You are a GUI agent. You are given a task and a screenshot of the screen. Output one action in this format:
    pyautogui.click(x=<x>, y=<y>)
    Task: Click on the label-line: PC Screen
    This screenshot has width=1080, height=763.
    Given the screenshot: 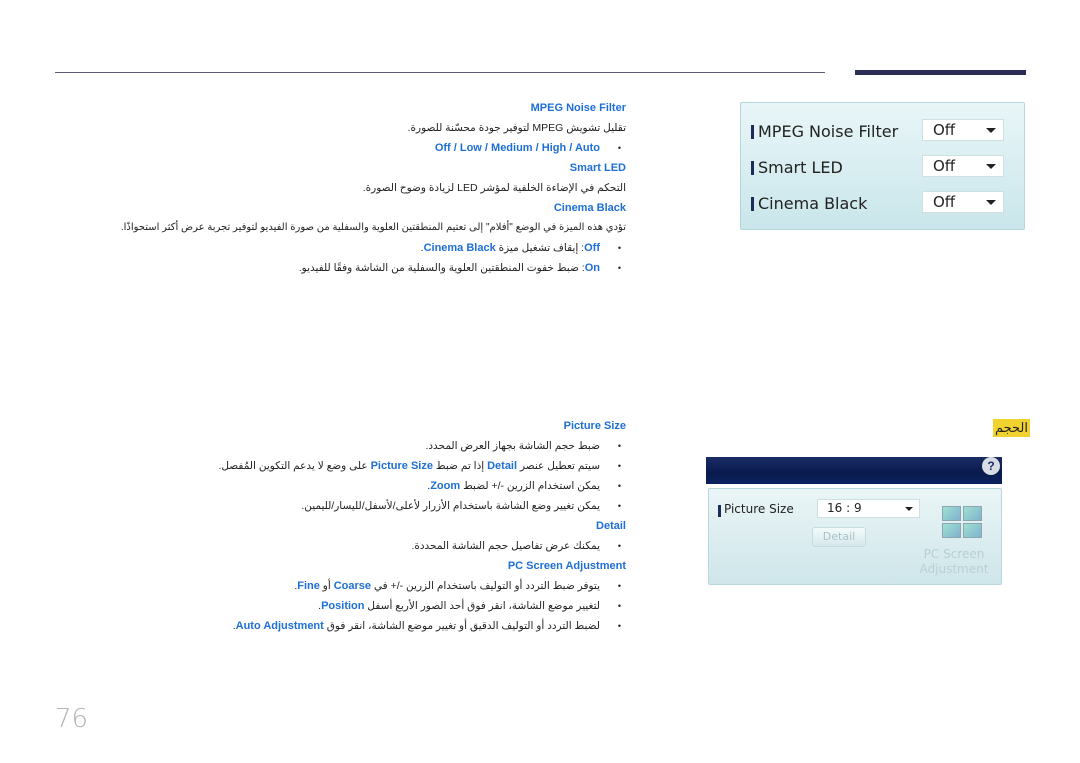 What is the action you would take?
    pyautogui.click(x=954, y=554)
    